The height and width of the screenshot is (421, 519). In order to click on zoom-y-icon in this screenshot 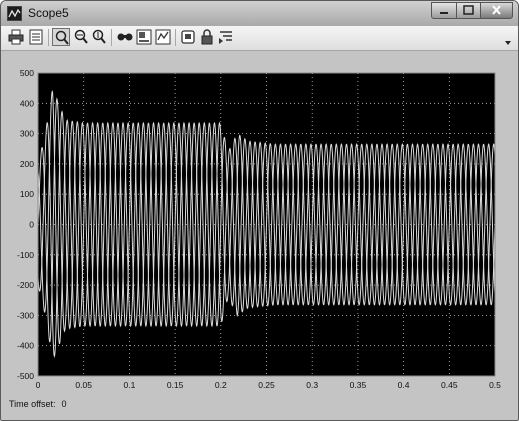, I will do `click(99, 37)`.